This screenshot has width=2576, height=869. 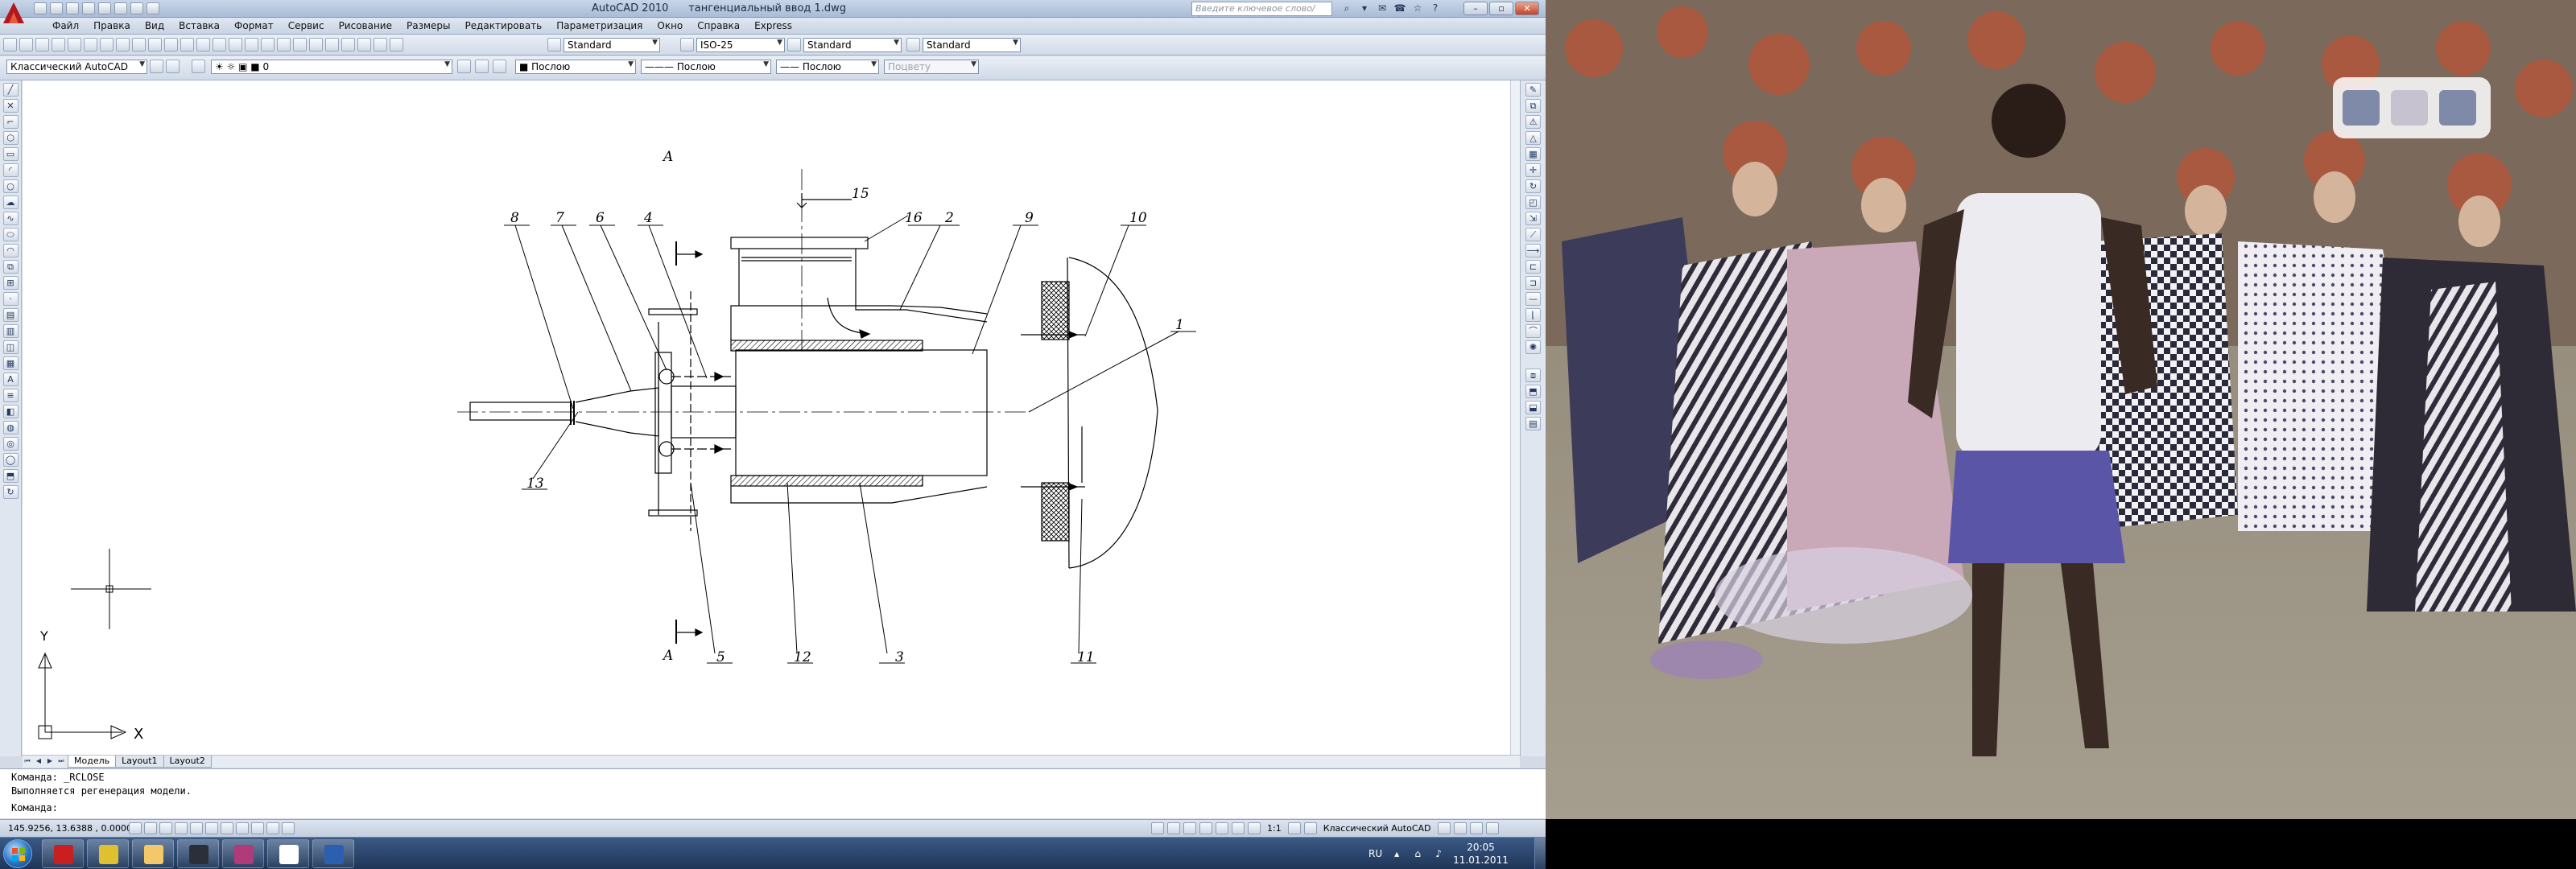 I want to click on hatch-icon: ▤, so click(x=10, y=315).